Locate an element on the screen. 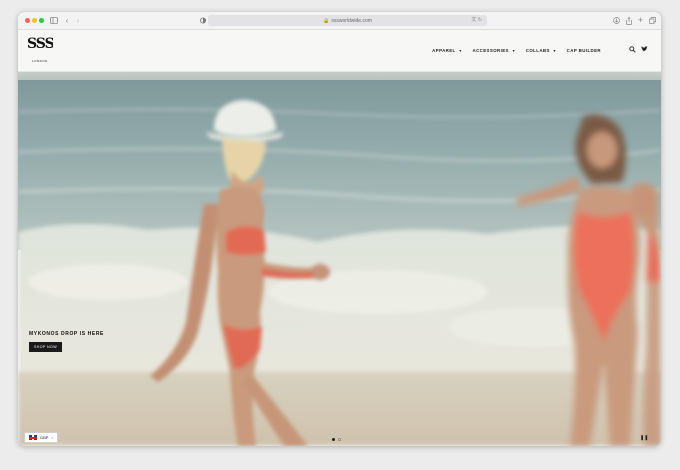 This screenshot has height=470, width=680. twitter-icon is located at coordinates (644, 50).